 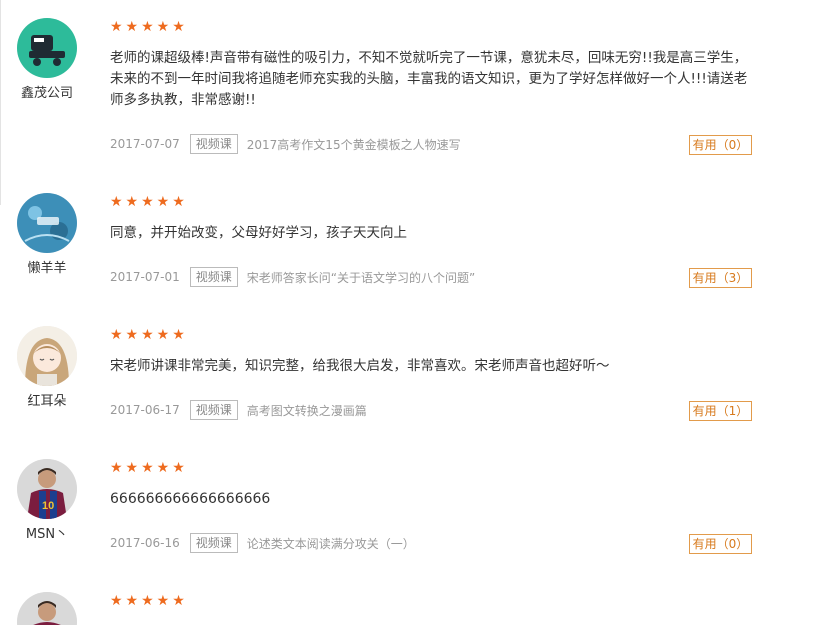 I want to click on username: 懒羊羊, so click(x=47, y=266).